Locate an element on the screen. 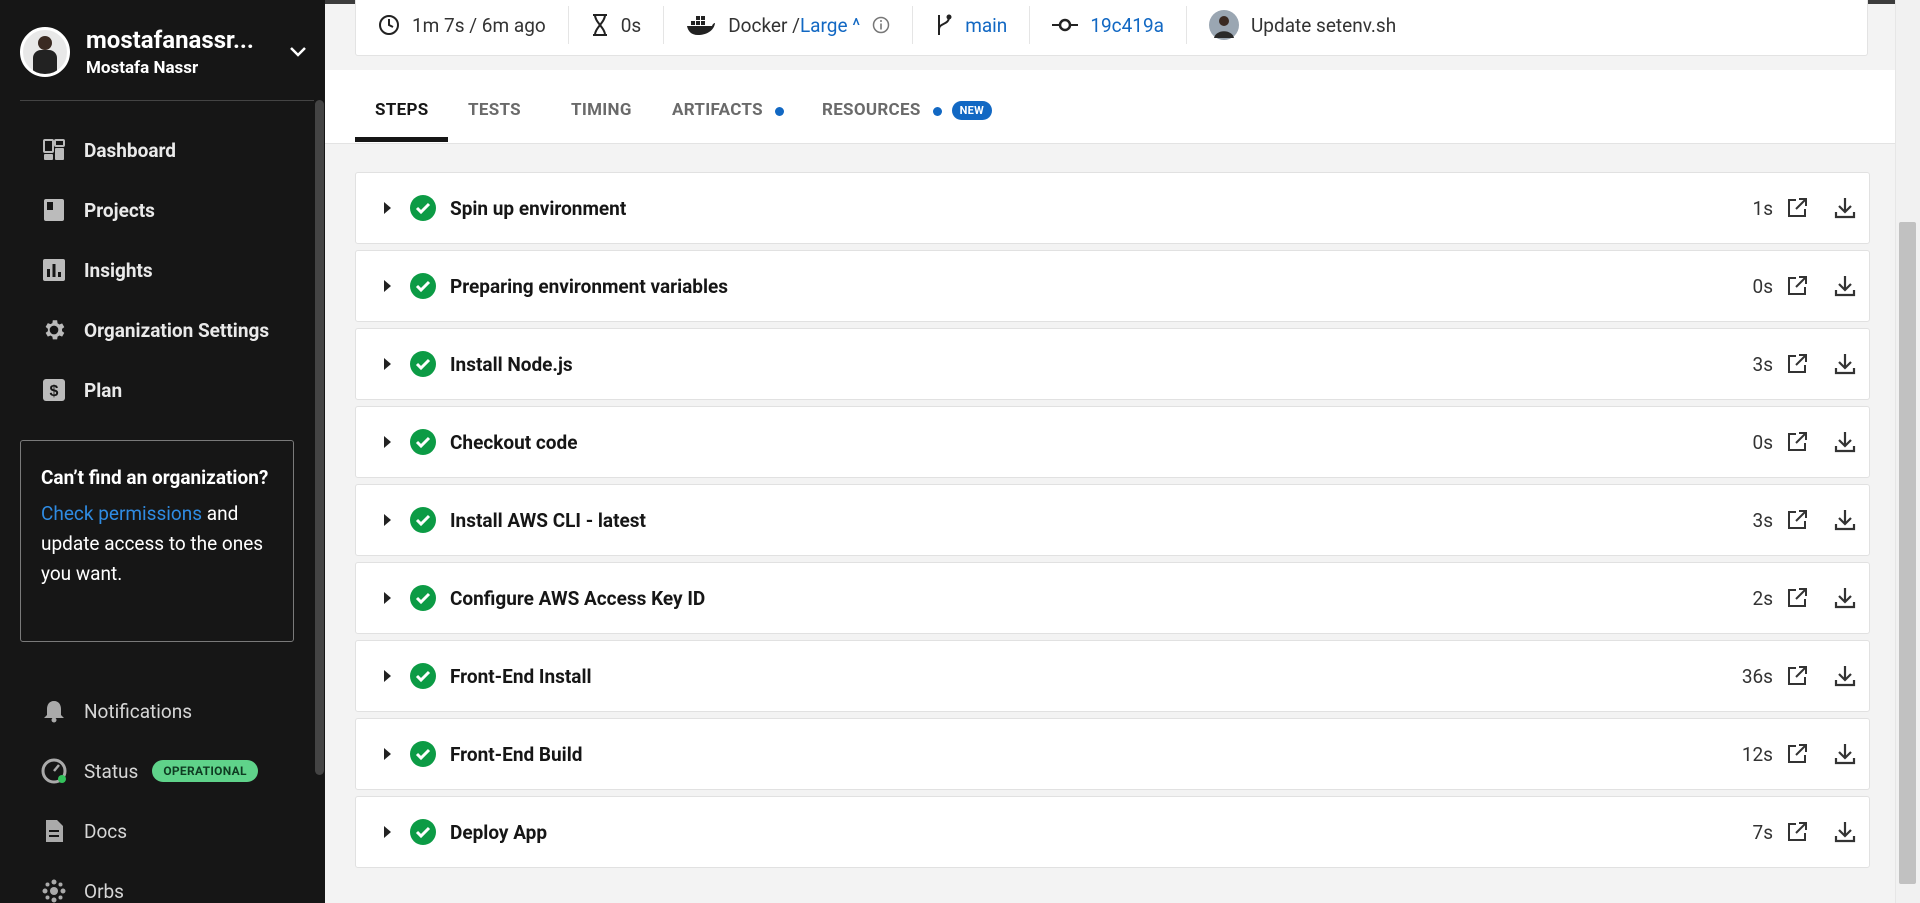 This screenshot has height=903, width=1920. sidebar-item-label: Projects is located at coordinates (119, 210).